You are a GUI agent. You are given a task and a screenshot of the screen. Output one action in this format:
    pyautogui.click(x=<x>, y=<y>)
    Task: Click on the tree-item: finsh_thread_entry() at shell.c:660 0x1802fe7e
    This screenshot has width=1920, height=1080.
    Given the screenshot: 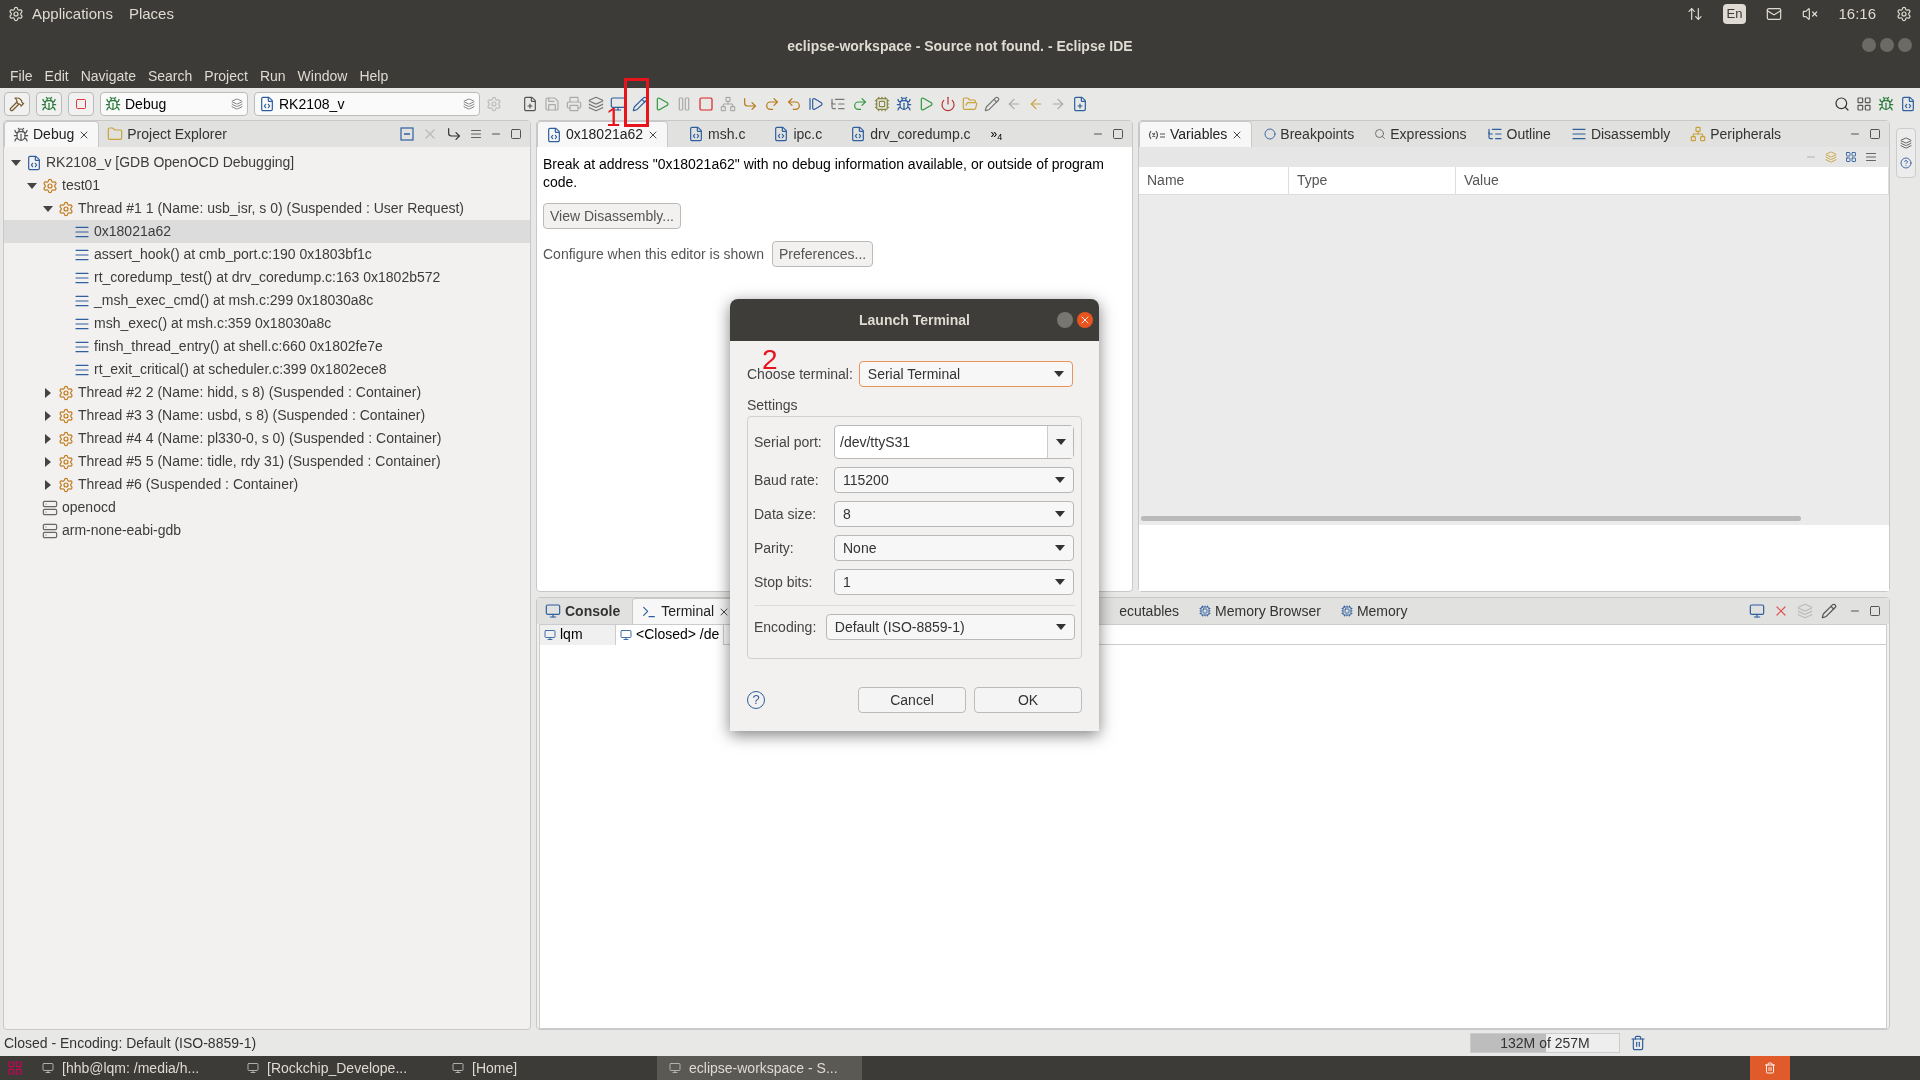 What is the action you would take?
    pyautogui.click(x=267, y=346)
    